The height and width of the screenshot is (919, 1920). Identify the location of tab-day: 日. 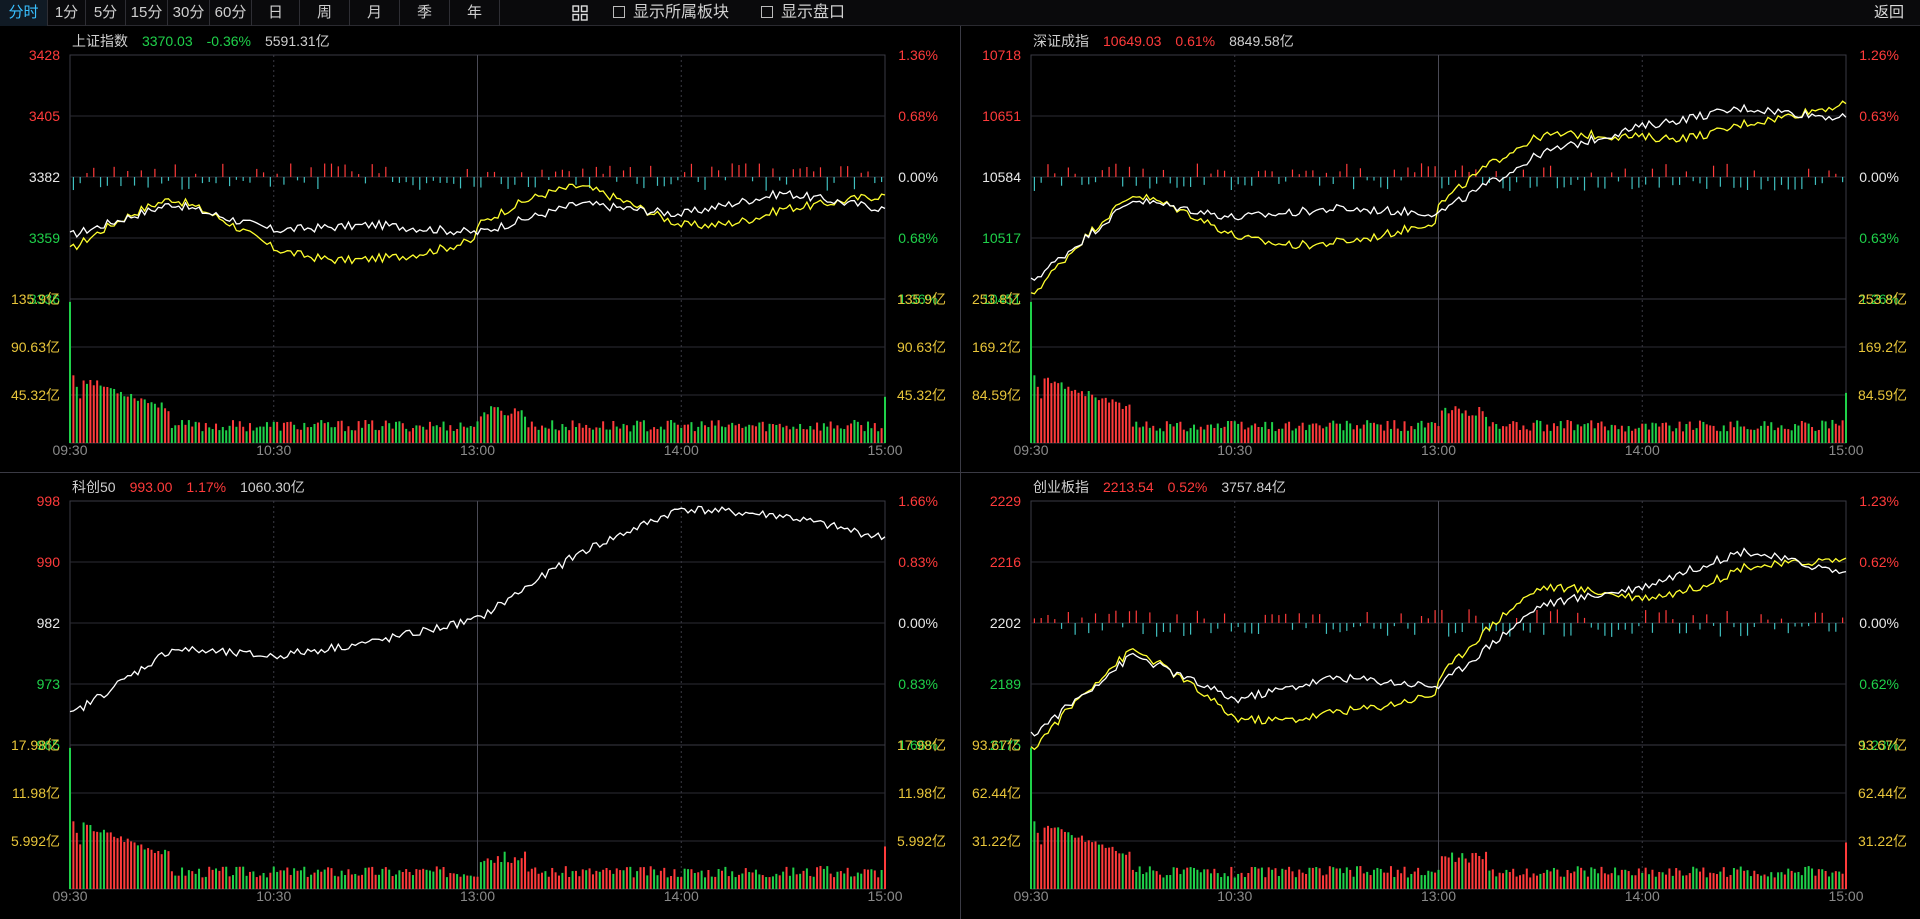
(276, 13).